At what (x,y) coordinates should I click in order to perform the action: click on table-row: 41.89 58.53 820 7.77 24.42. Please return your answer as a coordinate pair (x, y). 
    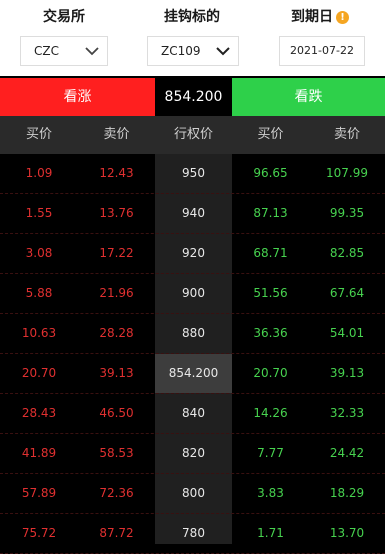
    Looking at the image, I should click on (192, 454).